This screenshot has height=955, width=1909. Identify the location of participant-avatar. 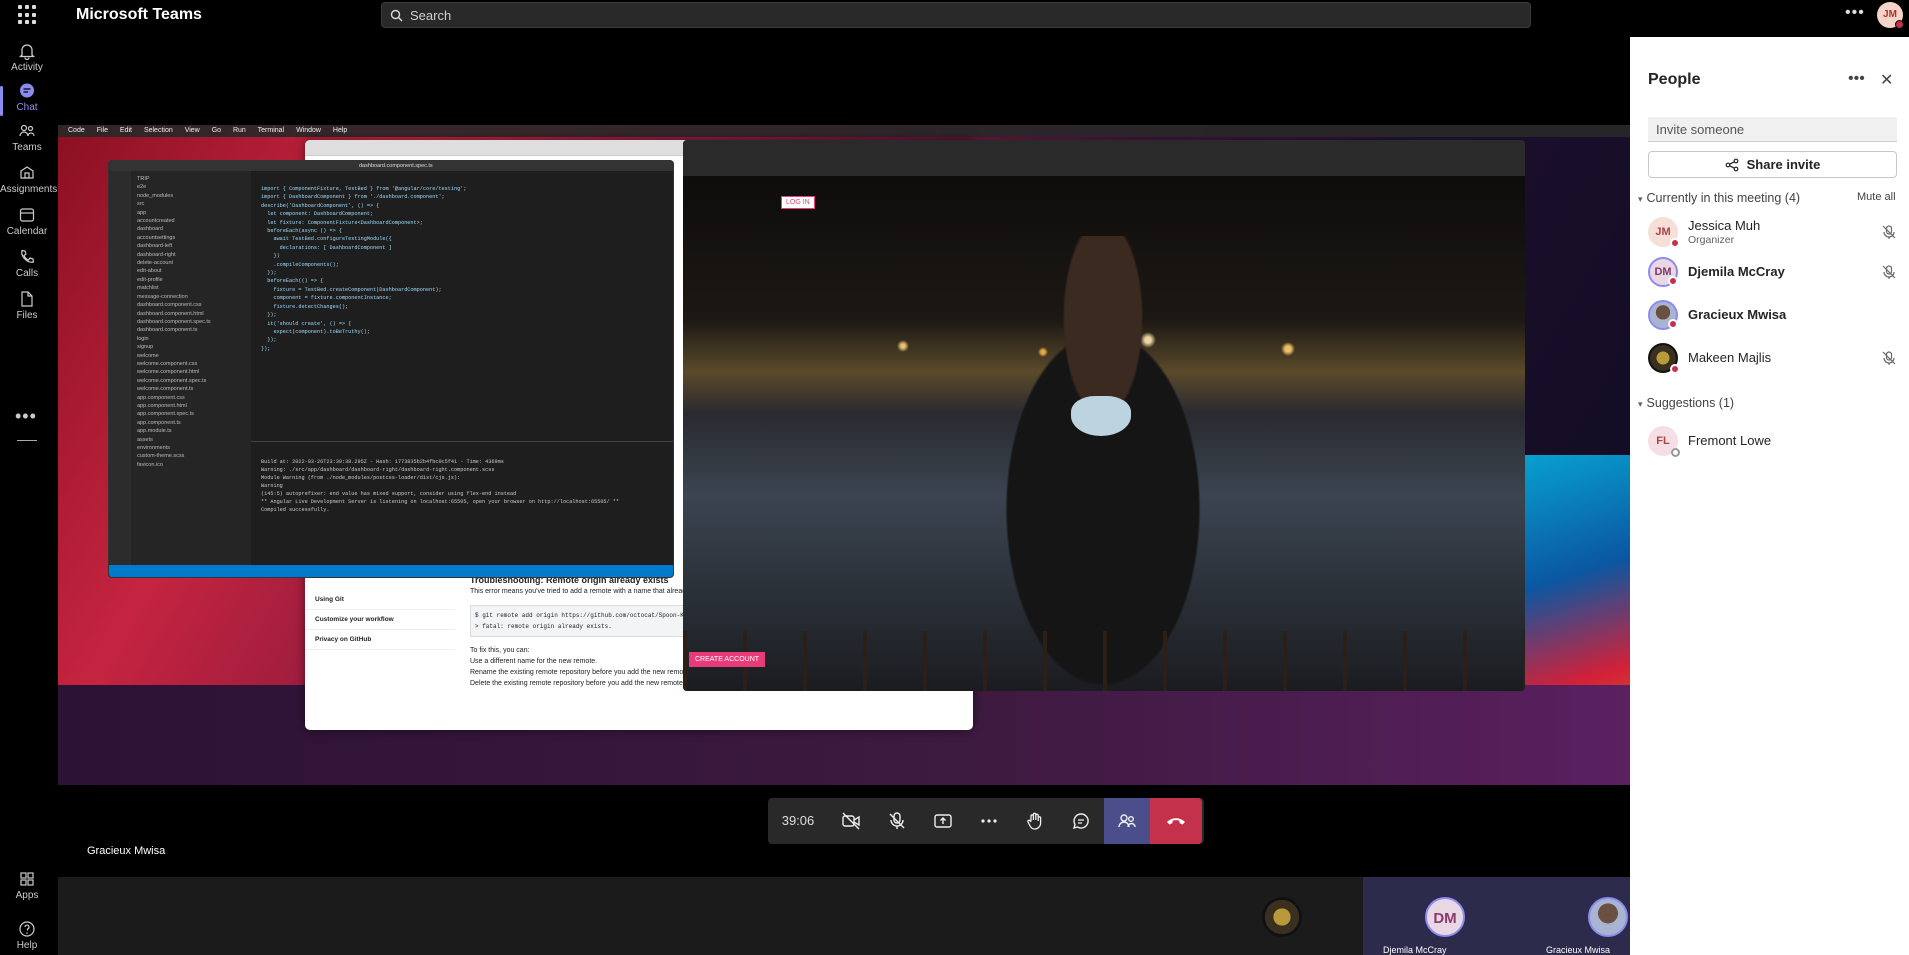
(1608, 917).